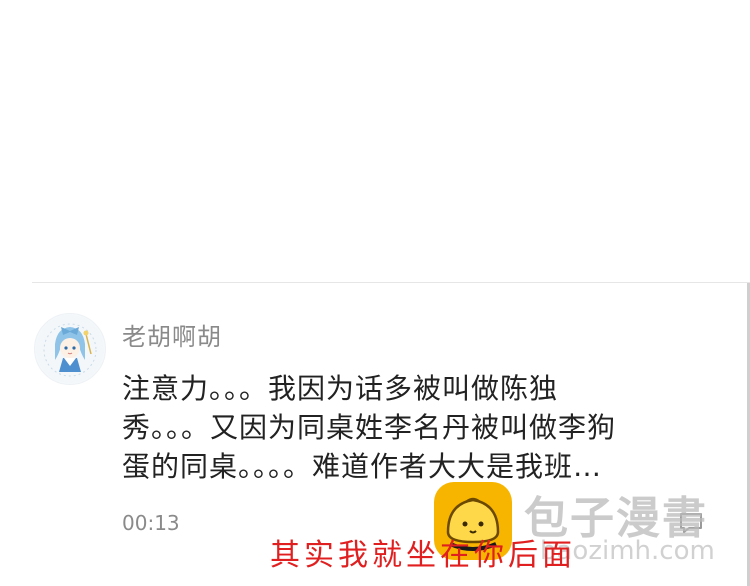 The height and width of the screenshot is (586, 750). Describe the element at coordinates (340, 388) in the screenshot. I see `comment-body-line: 注意力。。。我因为话多被叫做陈独` at that location.